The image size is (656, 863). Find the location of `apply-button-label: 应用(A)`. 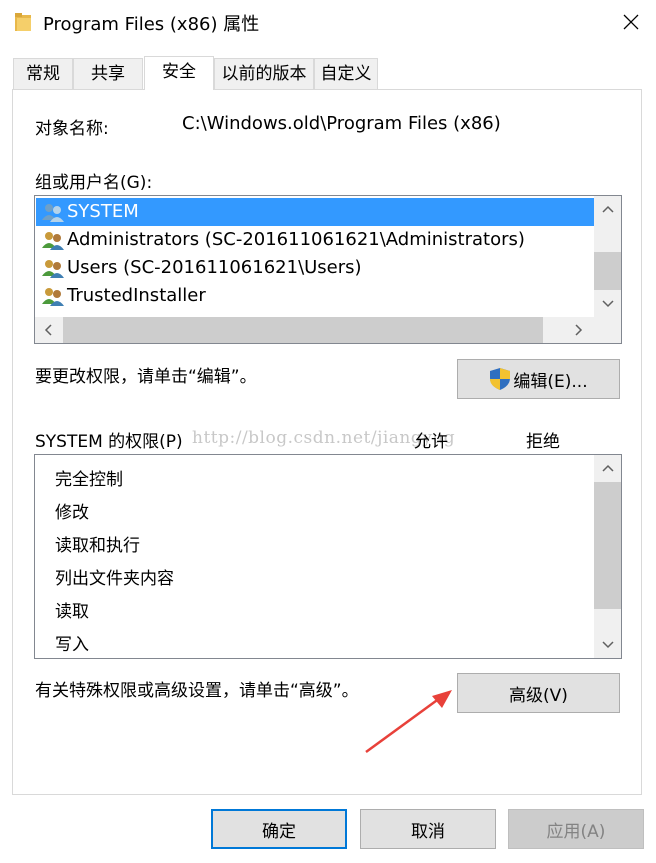

apply-button-label: 应用(A) is located at coordinates (576, 831).